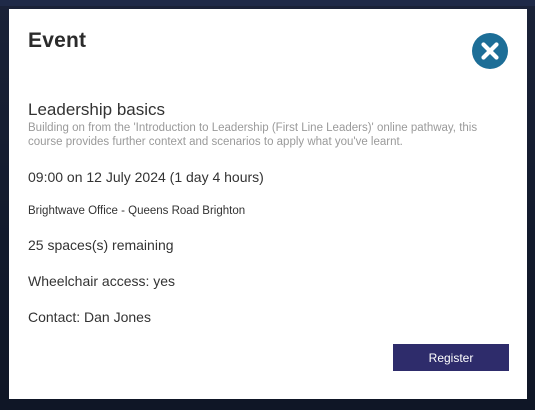 This screenshot has height=410, width=535. I want to click on event-wheelchair-access: Wheelchair access: yes, so click(102, 281).